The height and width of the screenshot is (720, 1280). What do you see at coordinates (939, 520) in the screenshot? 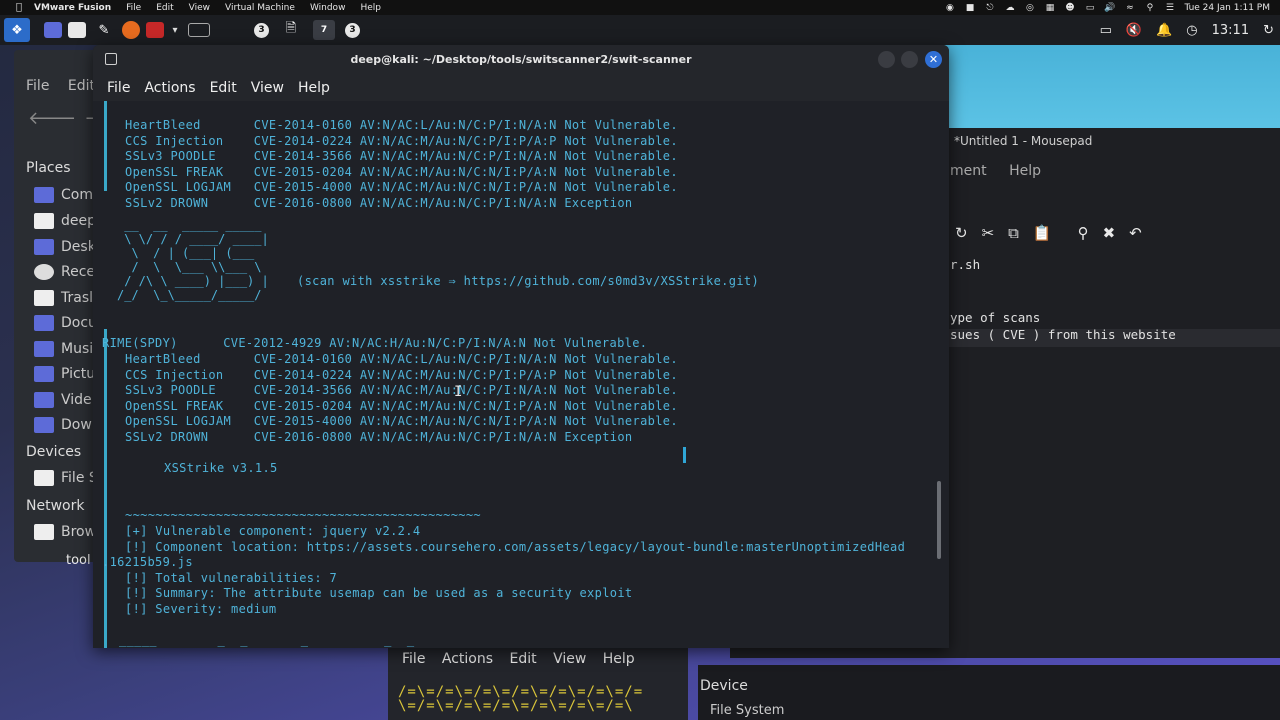
I see `terminal-scrollbar` at bounding box center [939, 520].